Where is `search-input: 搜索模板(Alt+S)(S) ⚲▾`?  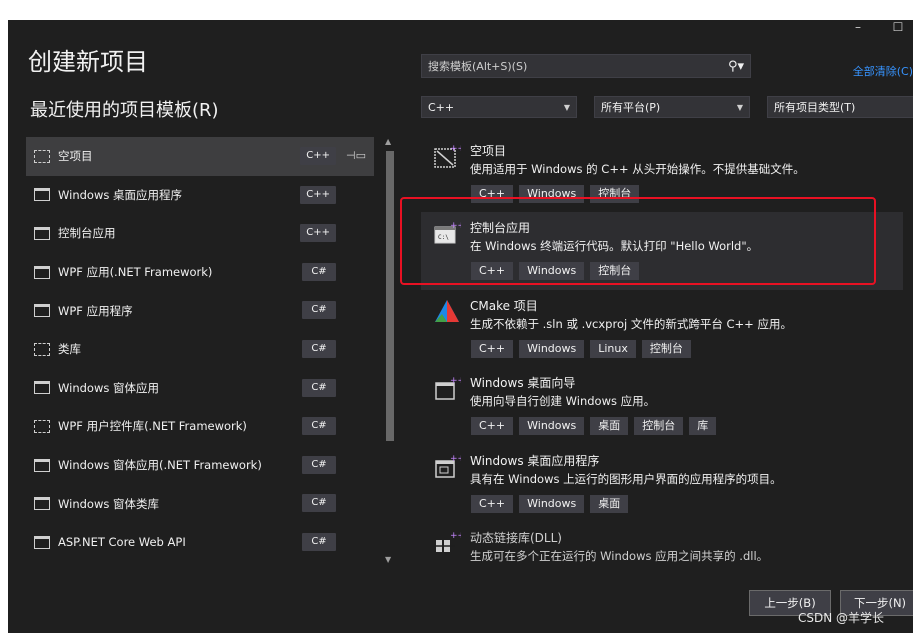
search-input: 搜索模板(Alt+S)(S) ⚲▾ is located at coordinates (586, 66).